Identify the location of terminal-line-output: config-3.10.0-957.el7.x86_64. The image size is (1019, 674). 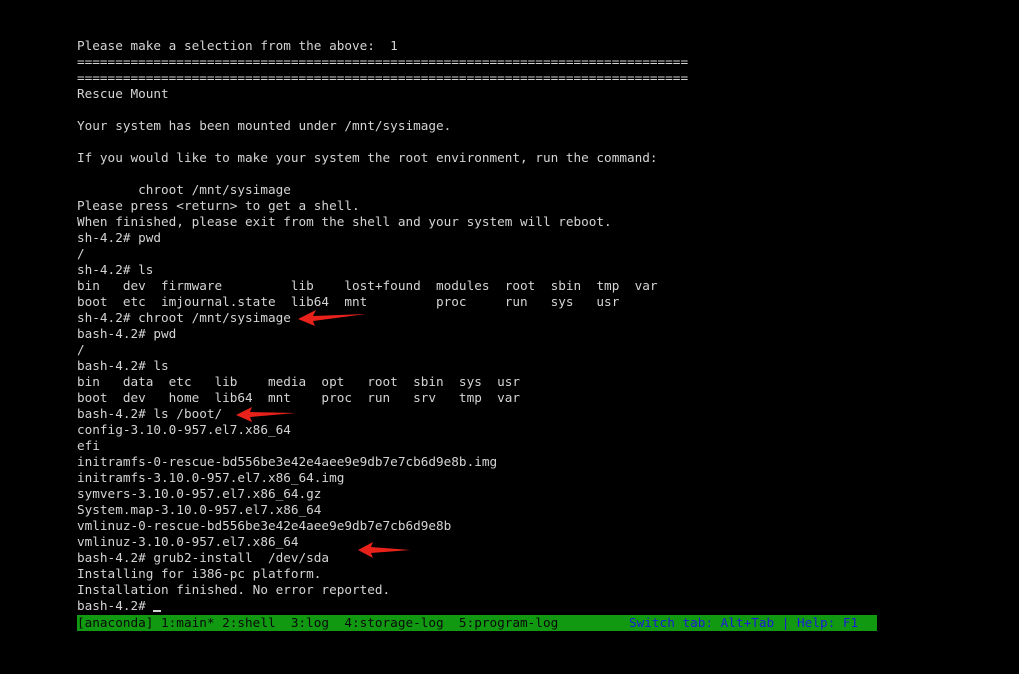
(184, 429).